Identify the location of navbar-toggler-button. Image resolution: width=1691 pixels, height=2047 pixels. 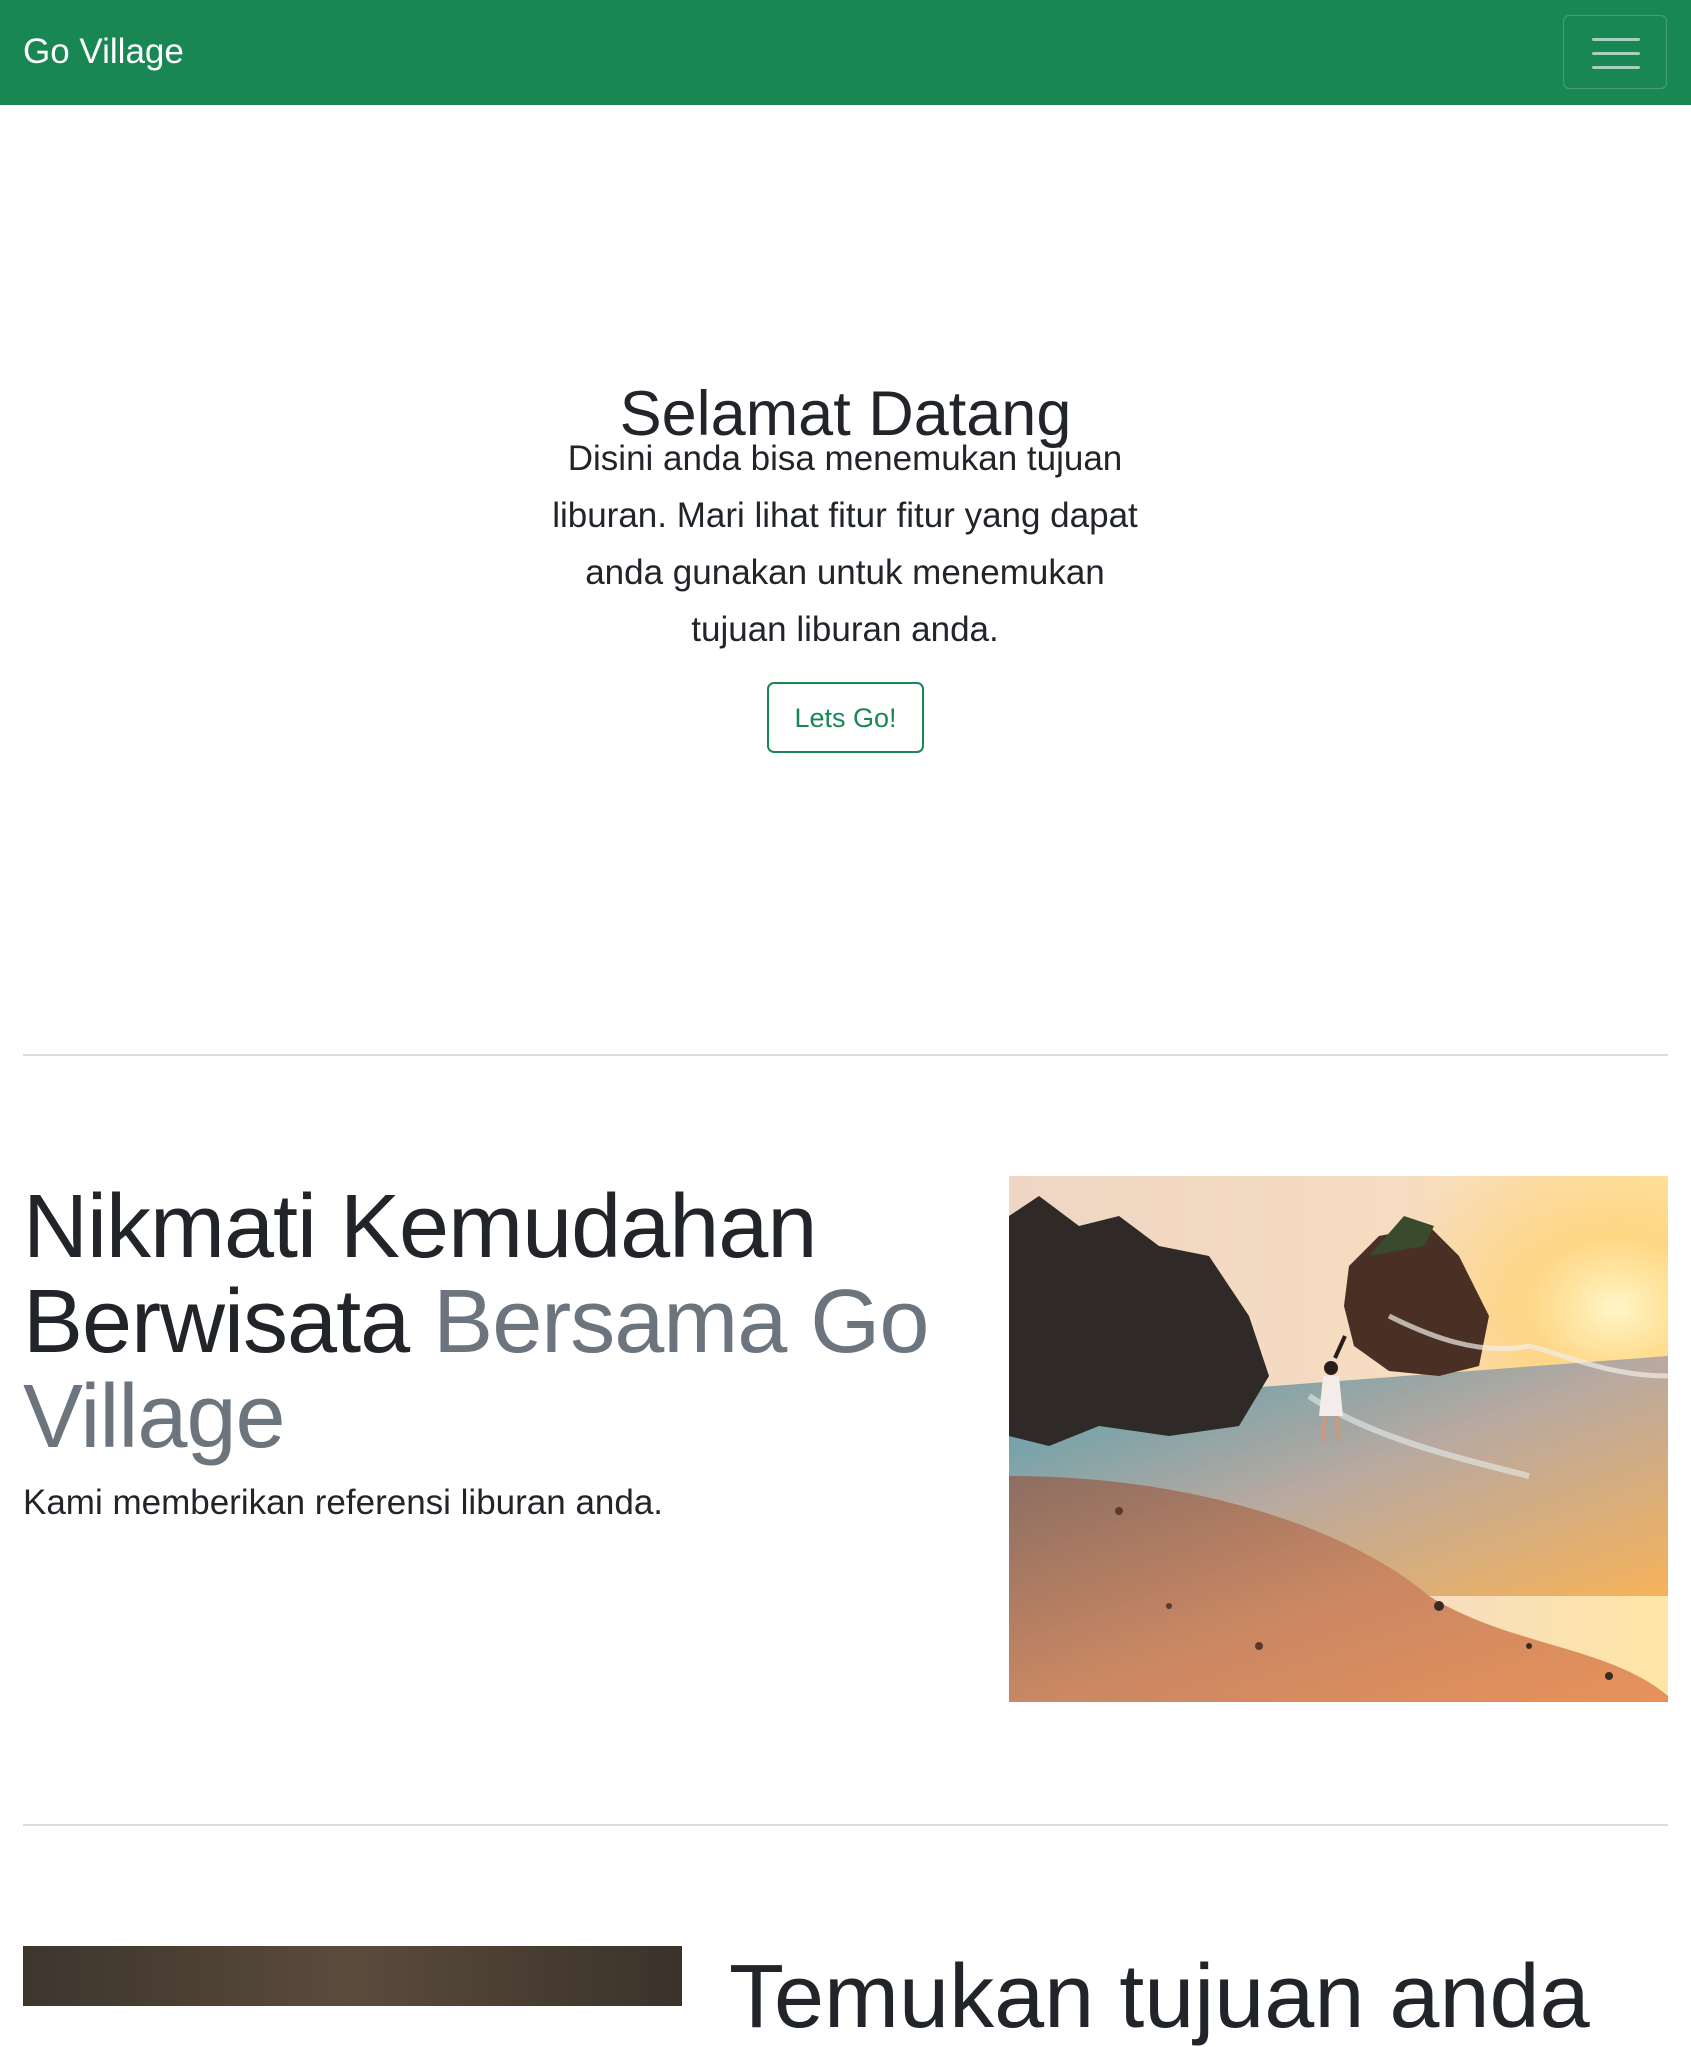
(1615, 52).